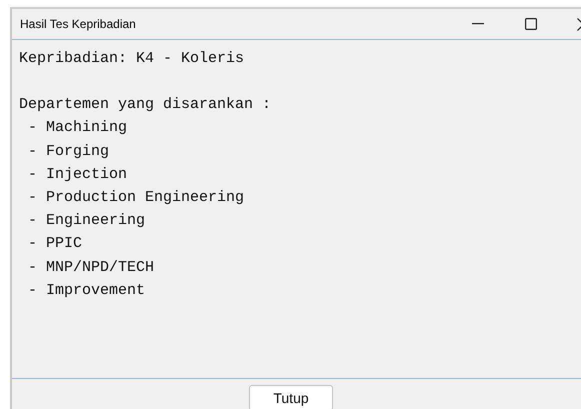 This screenshot has height=409, width=581. Describe the element at coordinates (77, 174) in the screenshot. I see `department-item: - Injection` at that location.